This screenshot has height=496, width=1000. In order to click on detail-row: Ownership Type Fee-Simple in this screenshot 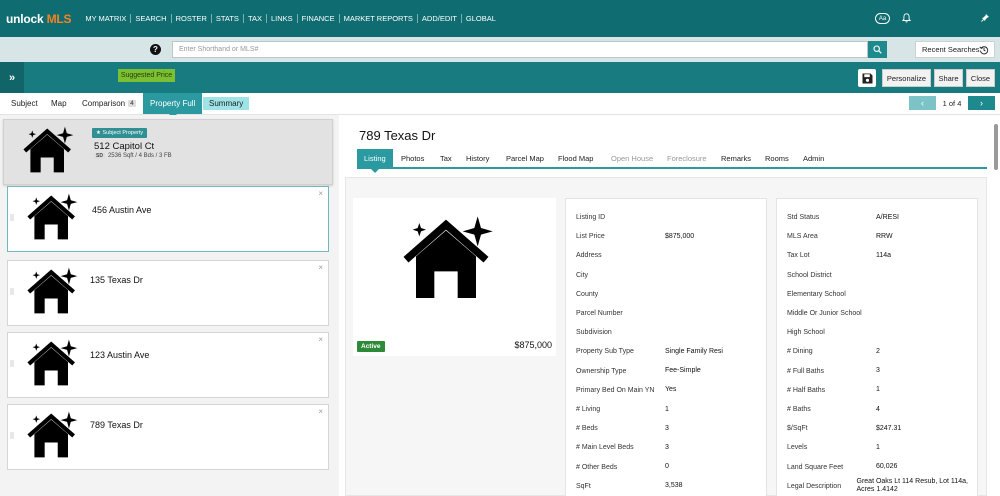, I will do `click(671, 371)`.